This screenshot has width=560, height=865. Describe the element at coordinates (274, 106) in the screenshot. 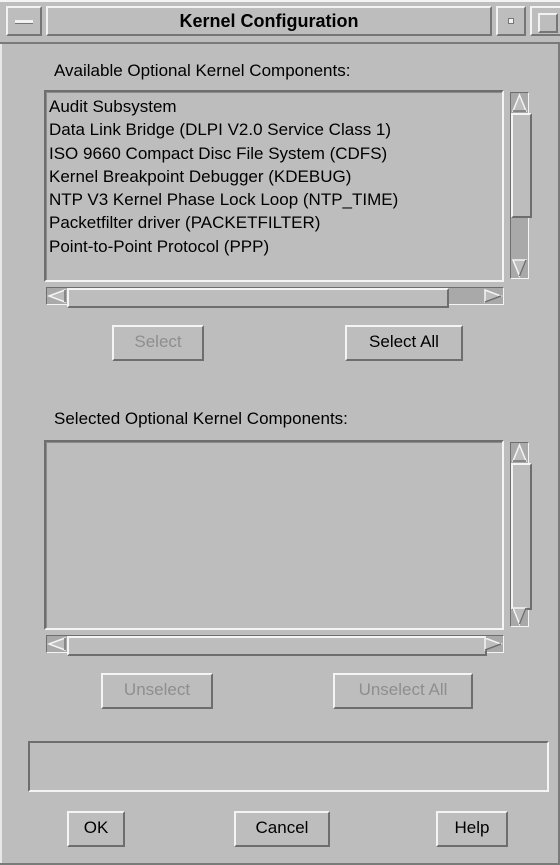

I see `list-item: Audit Subsystem` at that location.